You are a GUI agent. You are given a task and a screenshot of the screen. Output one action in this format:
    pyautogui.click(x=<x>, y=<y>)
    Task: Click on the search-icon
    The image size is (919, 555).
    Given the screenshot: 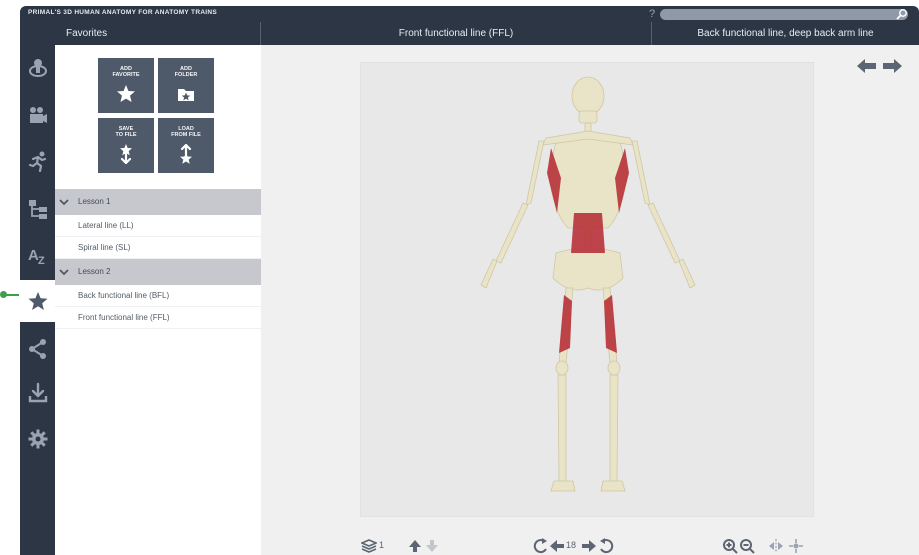 What is the action you would take?
    pyautogui.click(x=902, y=14)
    